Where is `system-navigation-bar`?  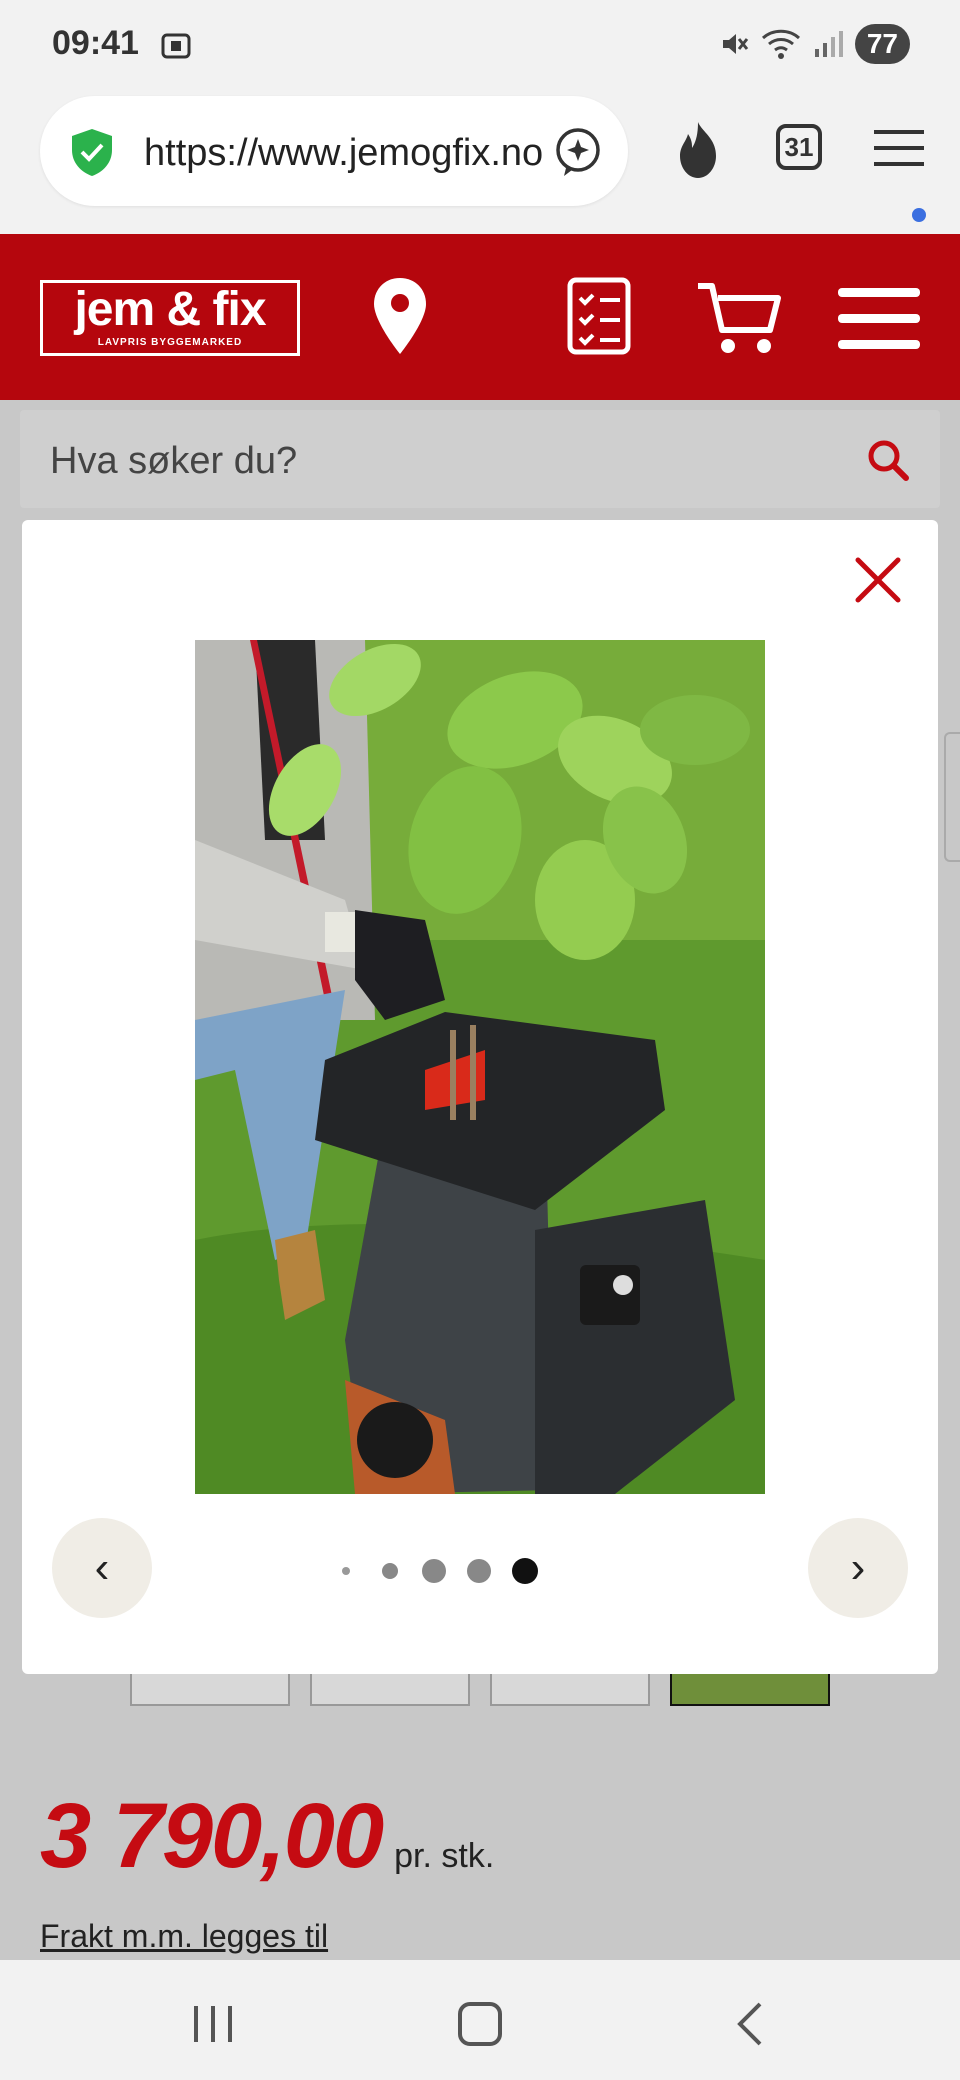
system-navigation-bar is located at coordinates (480, 2020).